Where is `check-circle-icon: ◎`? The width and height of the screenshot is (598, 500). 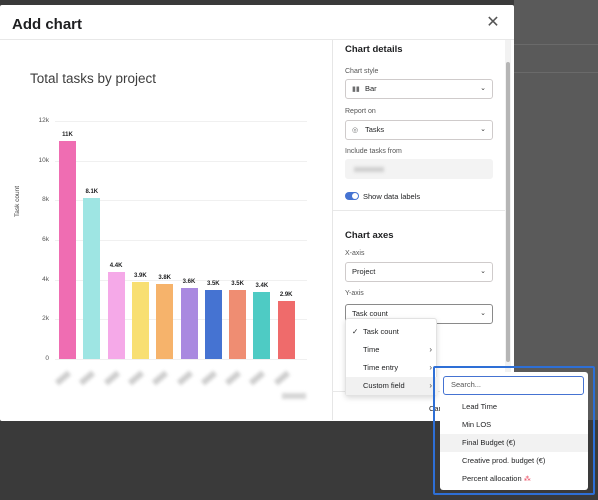 check-circle-icon: ◎ is located at coordinates (355, 130).